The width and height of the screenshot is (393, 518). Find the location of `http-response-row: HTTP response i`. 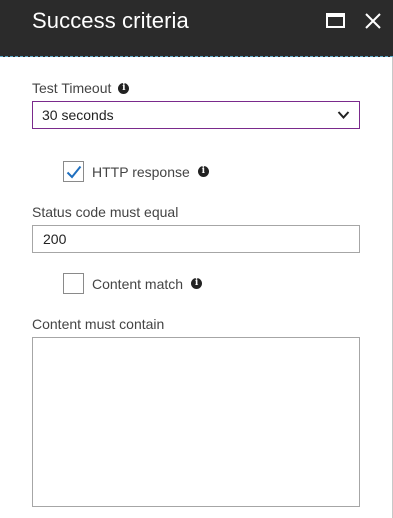

http-response-row: HTTP response i is located at coordinates (136, 171).